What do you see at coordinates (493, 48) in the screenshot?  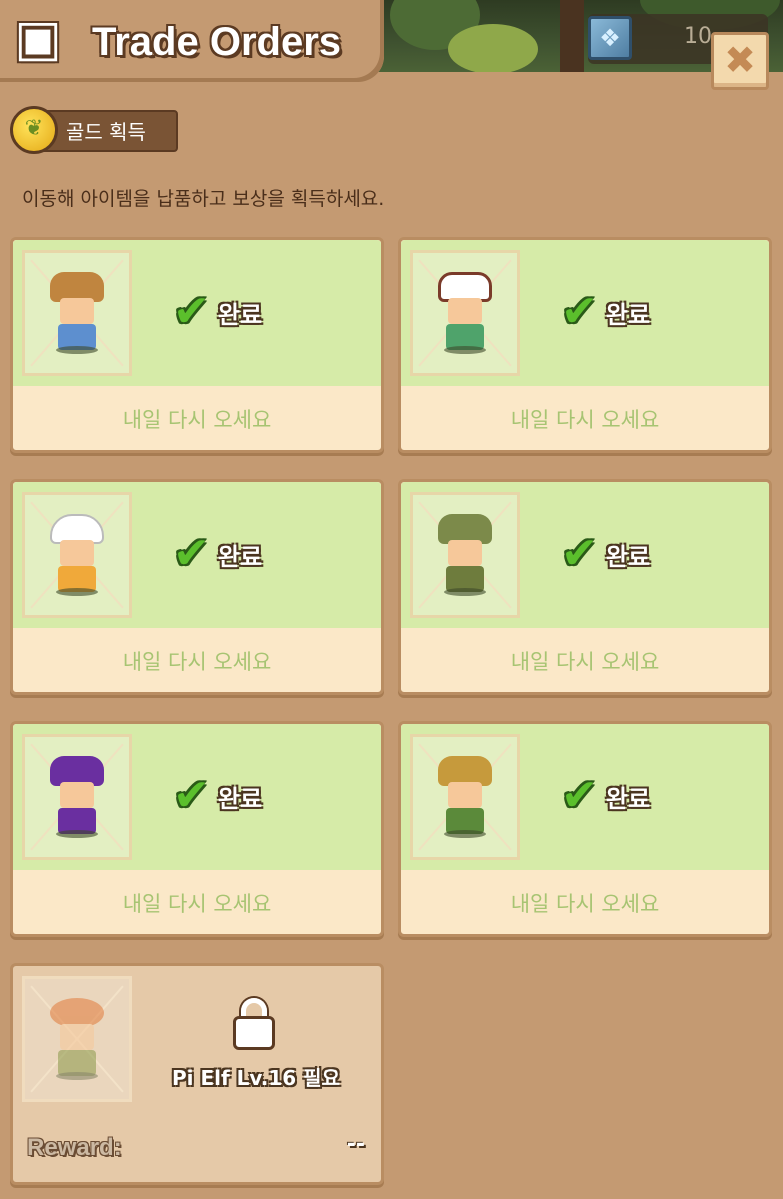 I see `flower-bush` at bounding box center [493, 48].